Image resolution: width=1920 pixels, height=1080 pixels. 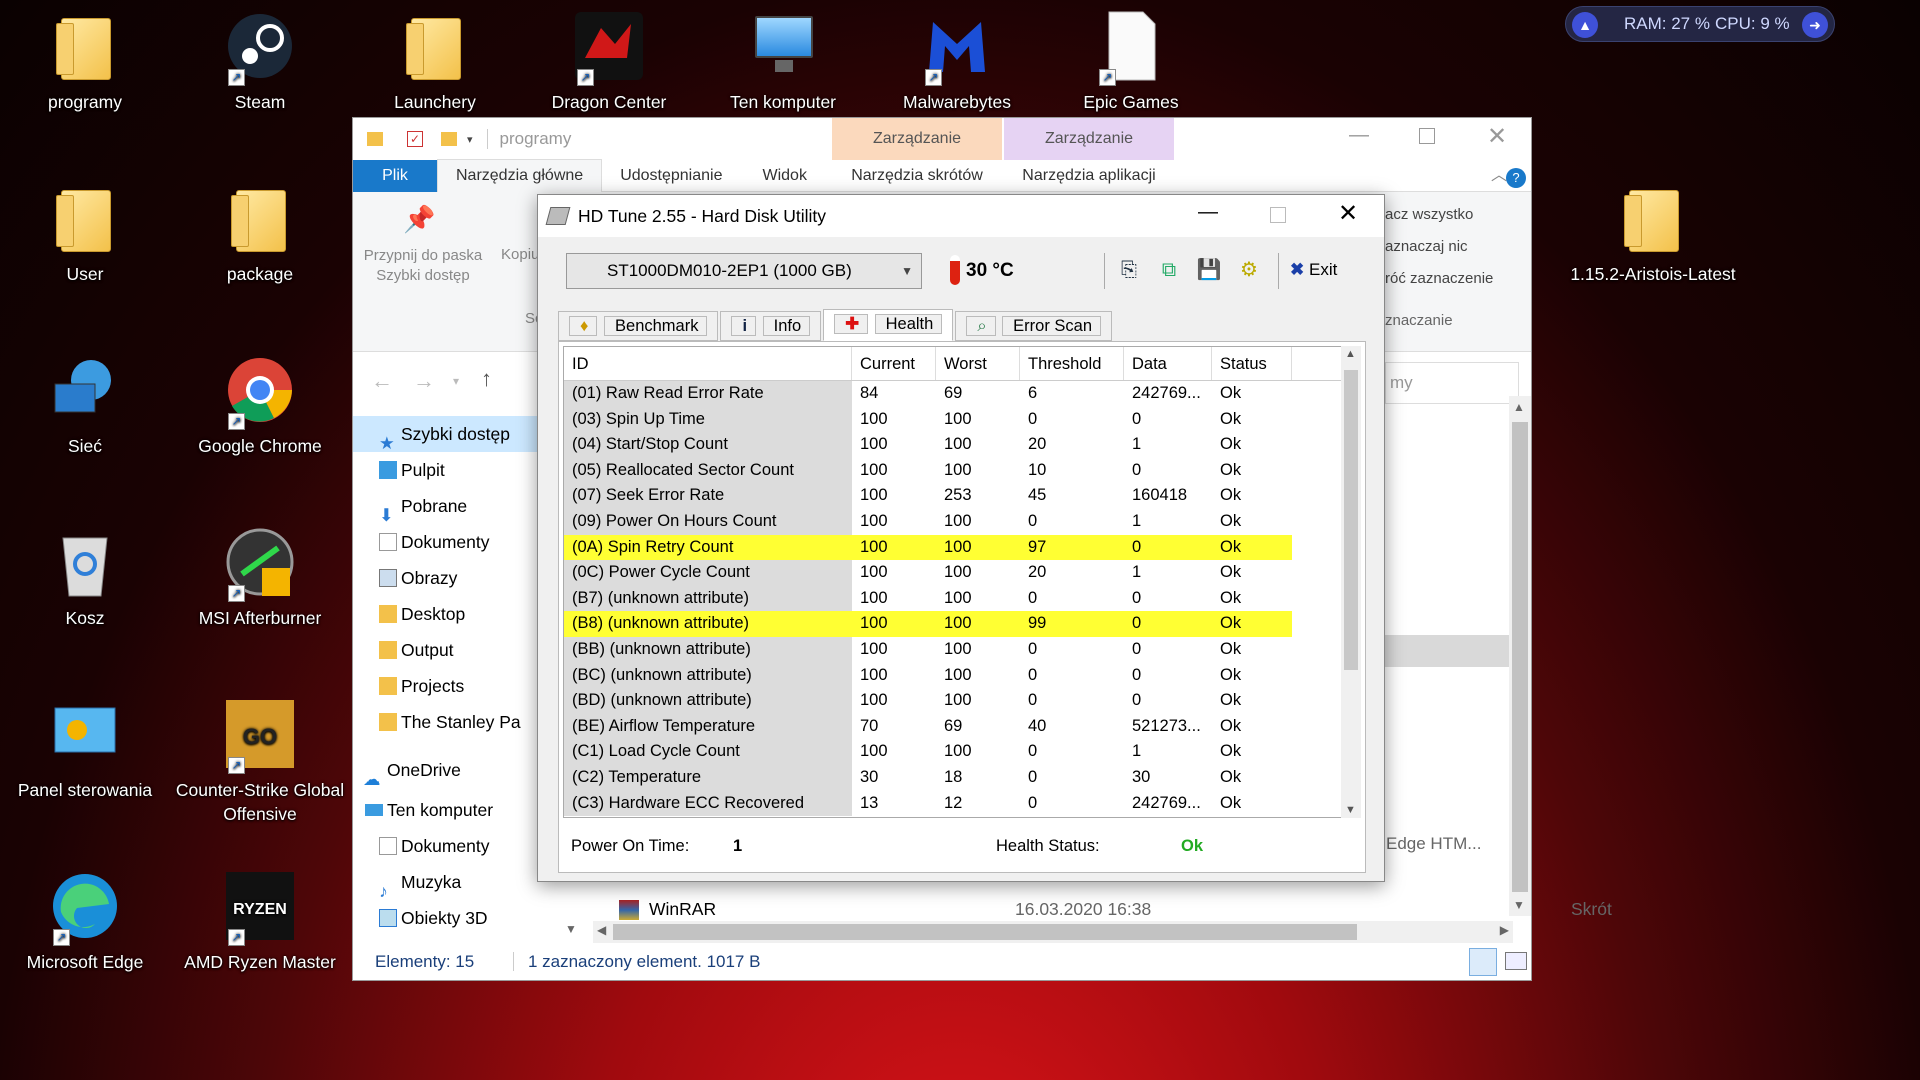 What do you see at coordinates (1313, 270) in the screenshot?
I see `exit-button: ✖ Exit` at bounding box center [1313, 270].